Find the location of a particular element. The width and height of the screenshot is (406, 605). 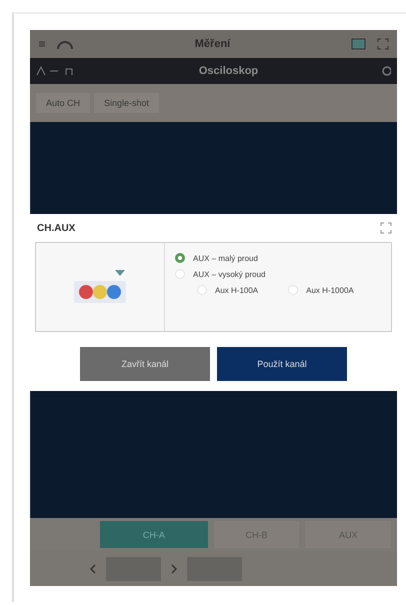

toolbar-button: Single-shot is located at coordinates (127, 103).